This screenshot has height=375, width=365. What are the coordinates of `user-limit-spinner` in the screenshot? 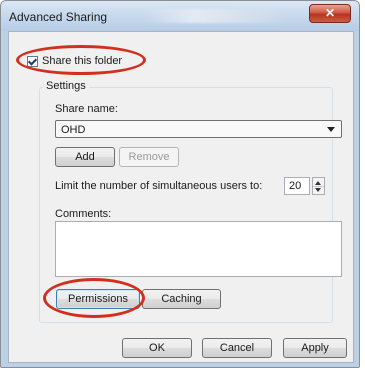 It's located at (318, 186).